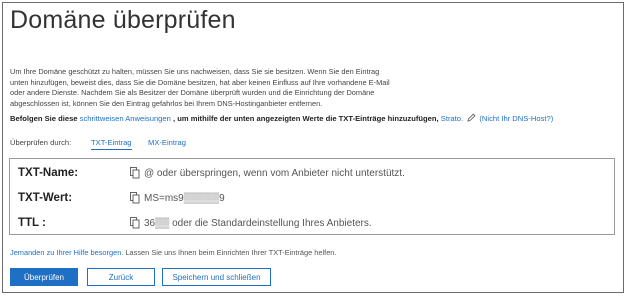 The width and height of the screenshot is (627, 296). What do you see at coordinates (452, 118) in the screenshot?
I see `dns-provider-name: Strato.` at bounding box center [452, 118].